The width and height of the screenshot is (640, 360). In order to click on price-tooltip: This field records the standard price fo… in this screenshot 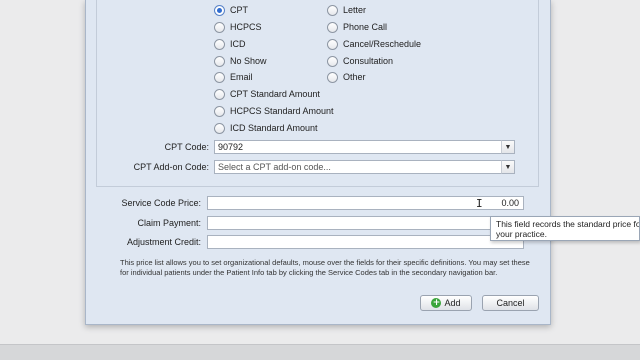, I will do `click(565, 228)`.